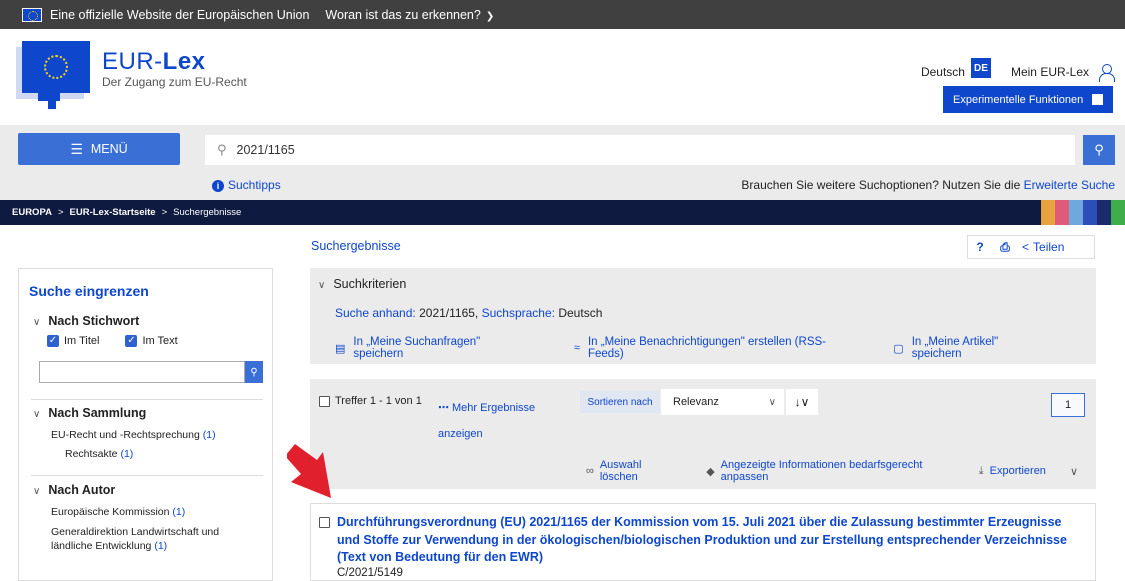 This screenshot has width=1125, height=581. Describe the element at coordinates (409, 15) in the screenshot. I see `recognize-toggle: Woran ist das zu erkennen? ❯` at that location.